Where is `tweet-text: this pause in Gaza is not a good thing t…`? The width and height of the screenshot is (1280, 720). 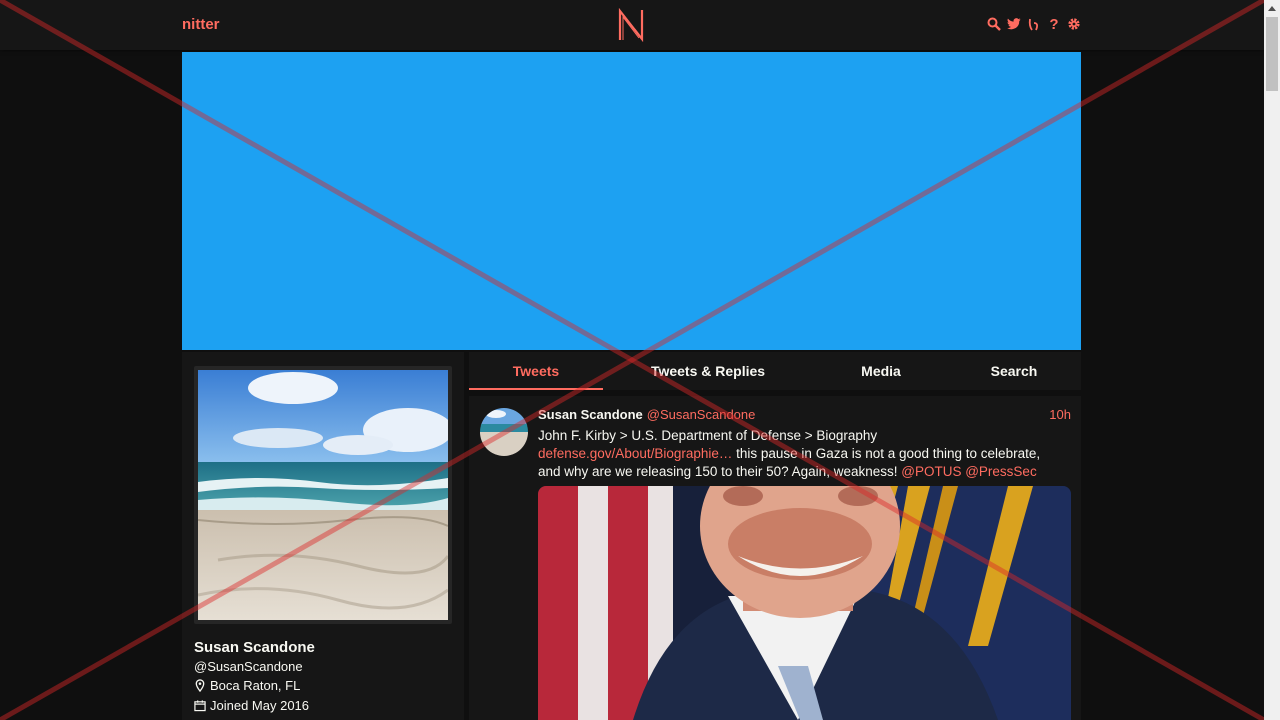 tweet-text: this pause in Gaza is not a good thing t… is located at coordinates (886, 453).